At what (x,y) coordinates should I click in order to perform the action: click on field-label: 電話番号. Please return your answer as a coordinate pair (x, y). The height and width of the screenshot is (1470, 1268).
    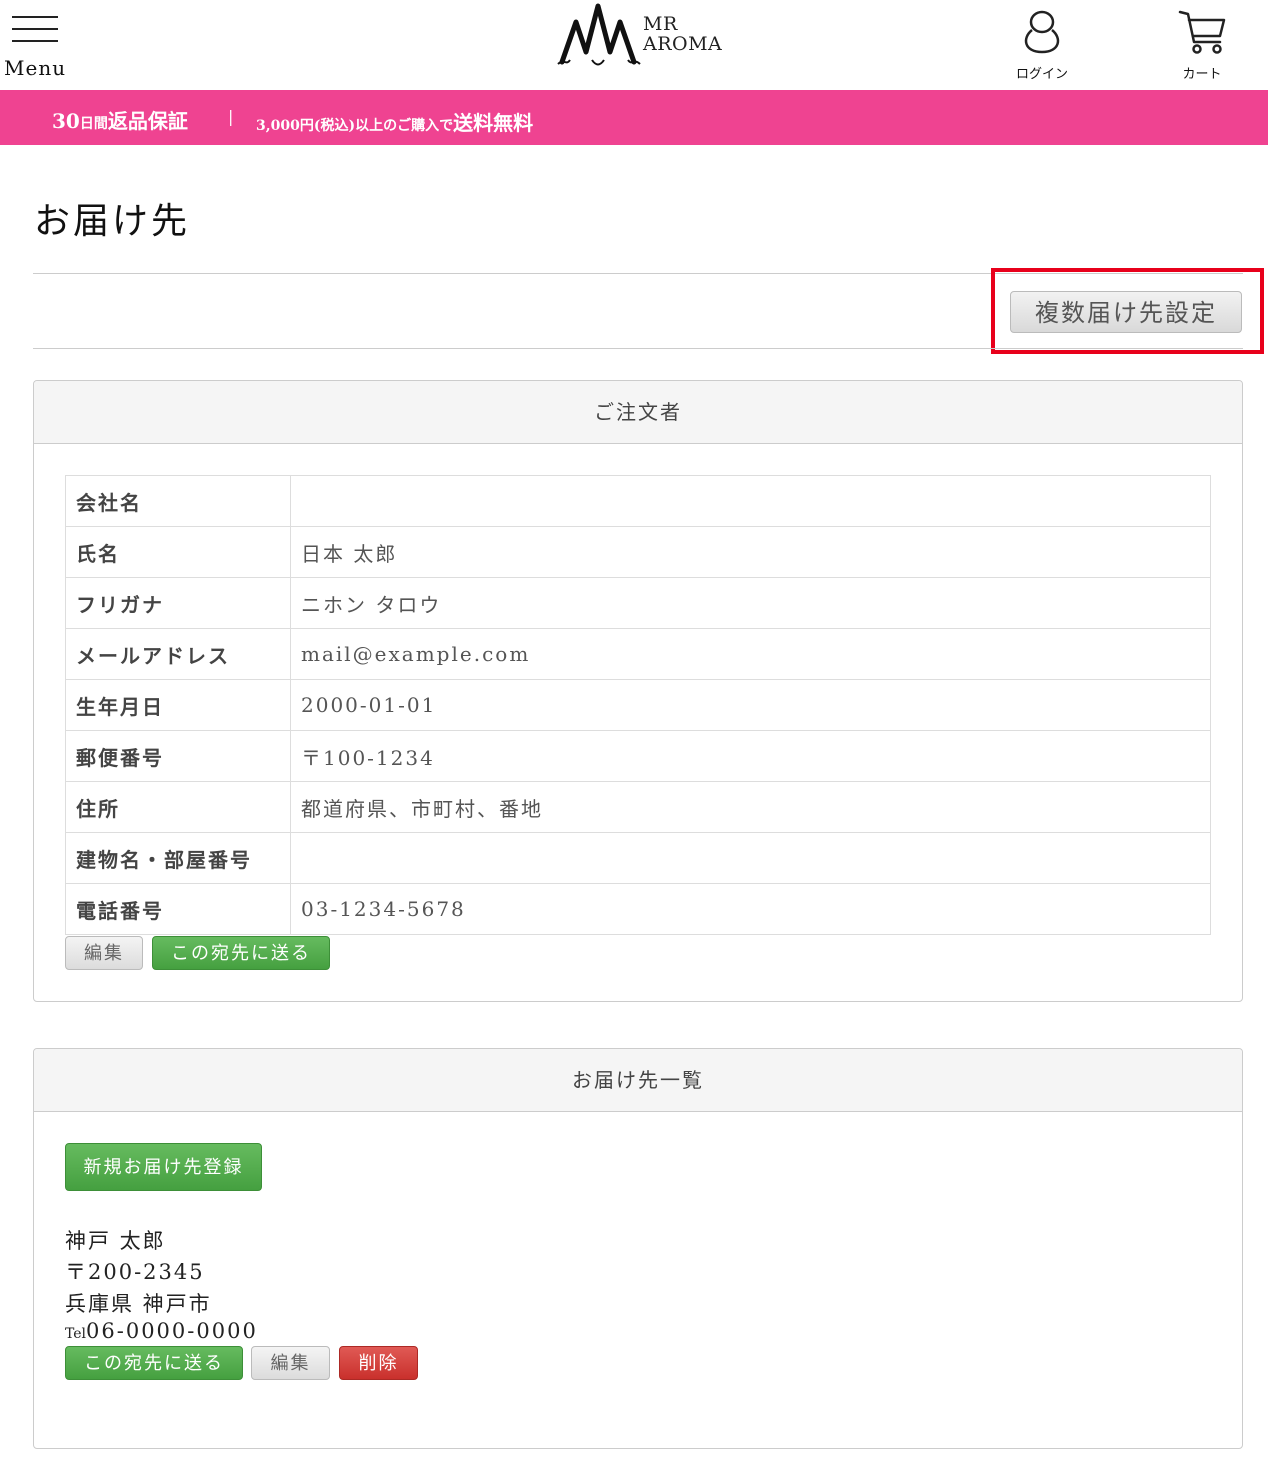
    Looking at the image, I should click on (178, 909).